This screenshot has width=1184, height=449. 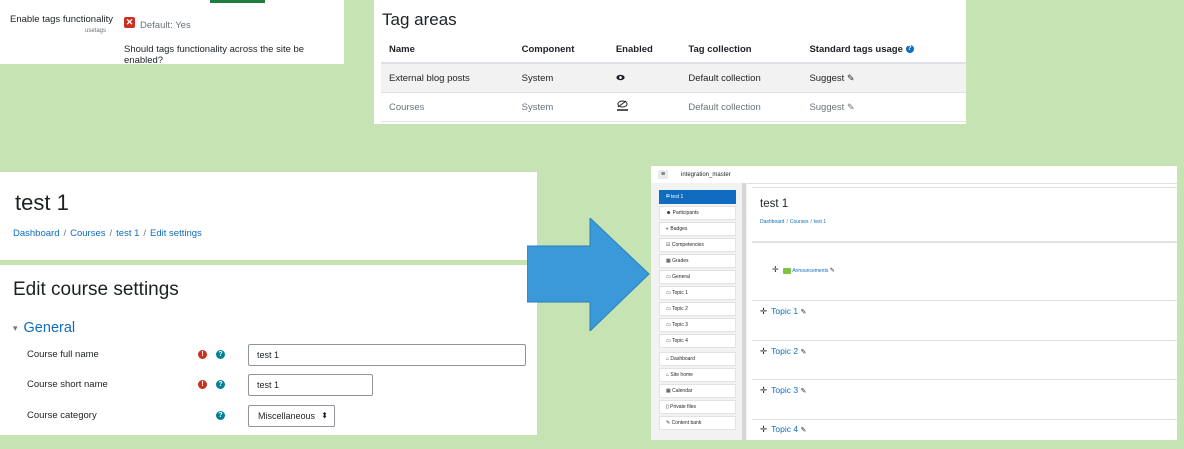 I want to click on nav-item: ▦ Grades, so click(x=697, y=261).